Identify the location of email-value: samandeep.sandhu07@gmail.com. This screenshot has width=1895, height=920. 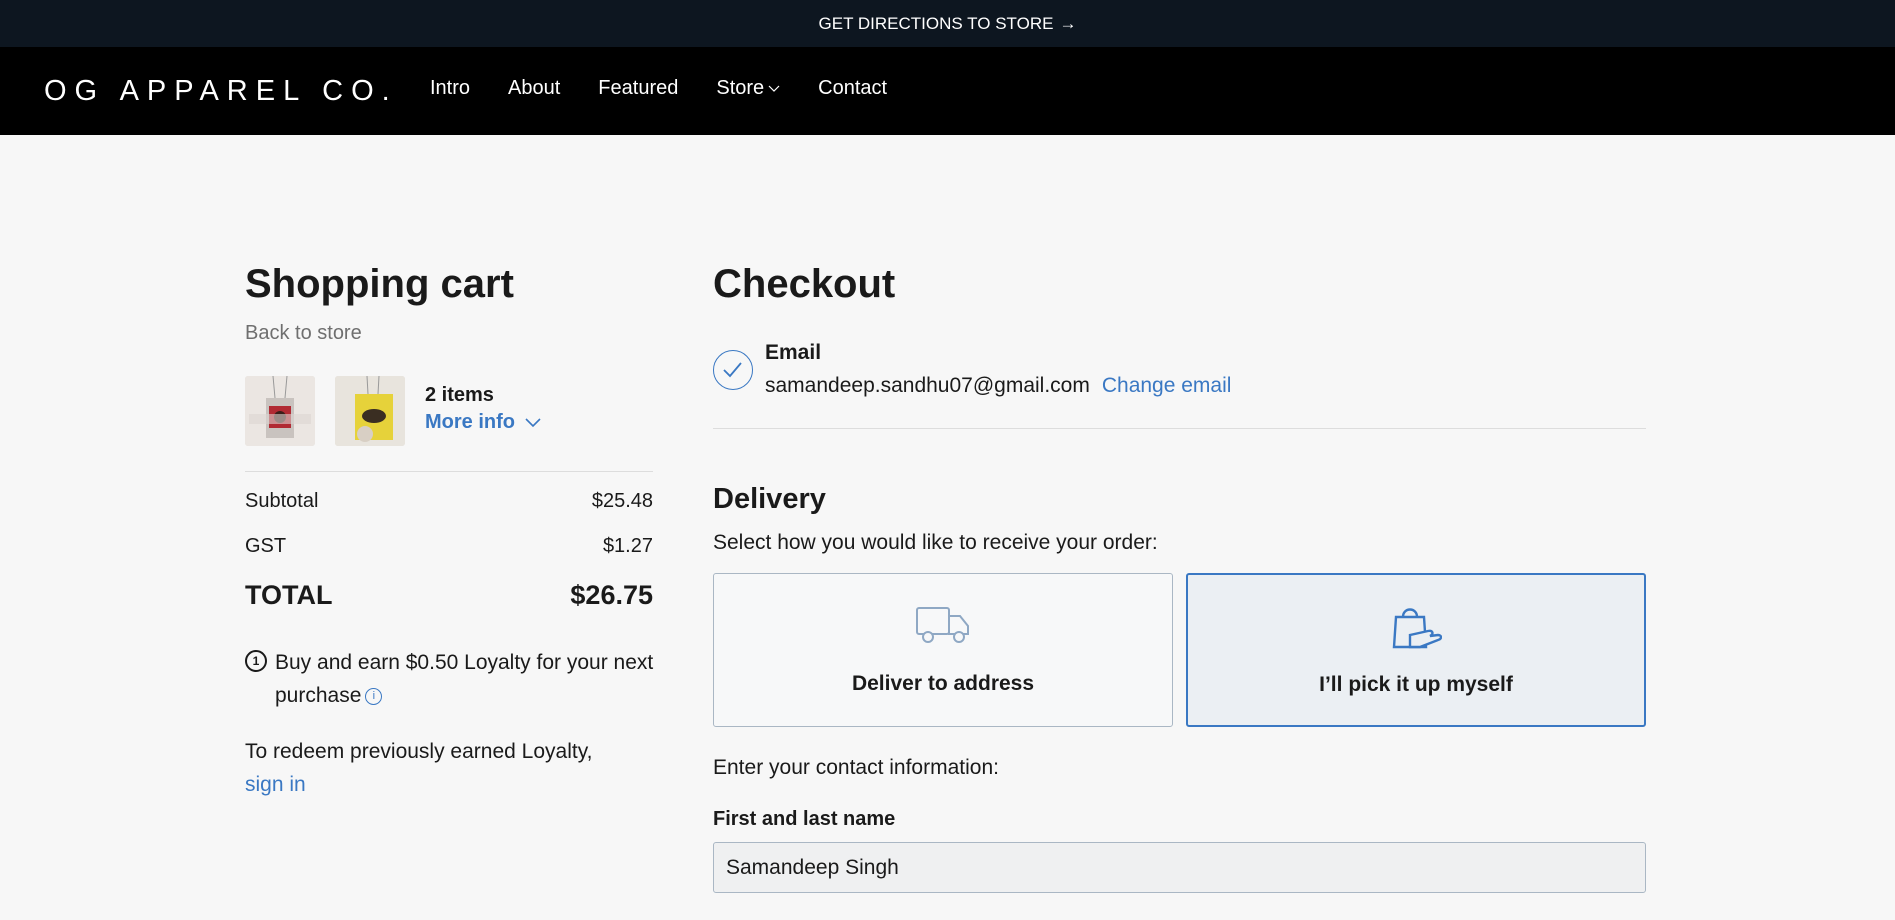
(927, 385).